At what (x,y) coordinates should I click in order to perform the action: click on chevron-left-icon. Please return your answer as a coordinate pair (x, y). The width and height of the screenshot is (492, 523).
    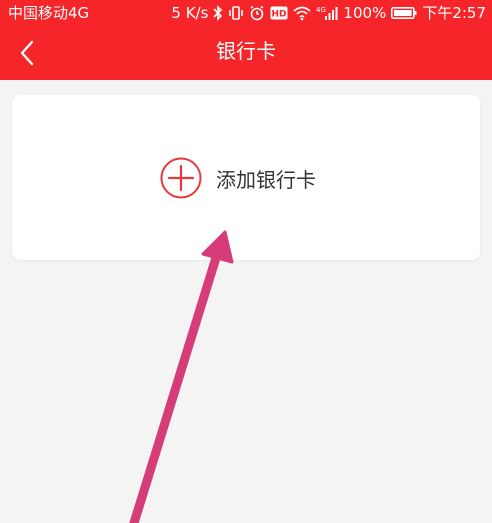
    Looking at the image, I should click on (27, 53).